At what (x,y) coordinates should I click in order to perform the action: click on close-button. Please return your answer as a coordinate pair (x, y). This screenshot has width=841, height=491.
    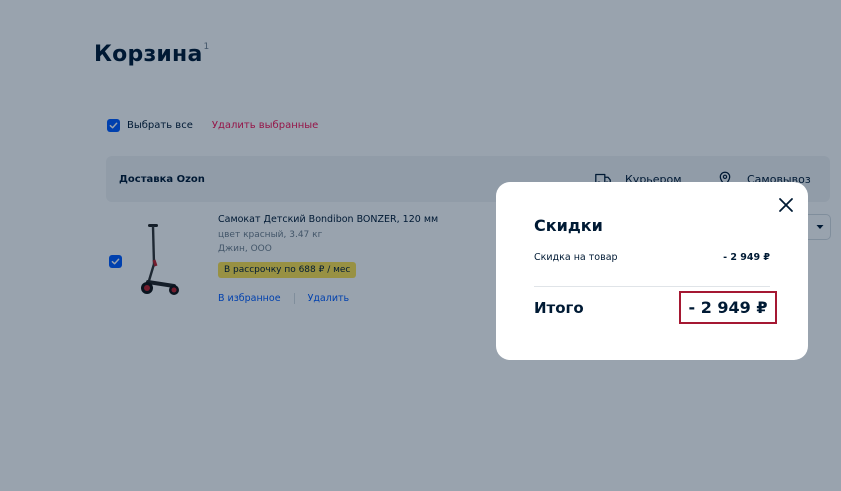
    Looking at the image, I should click on (786, 205).